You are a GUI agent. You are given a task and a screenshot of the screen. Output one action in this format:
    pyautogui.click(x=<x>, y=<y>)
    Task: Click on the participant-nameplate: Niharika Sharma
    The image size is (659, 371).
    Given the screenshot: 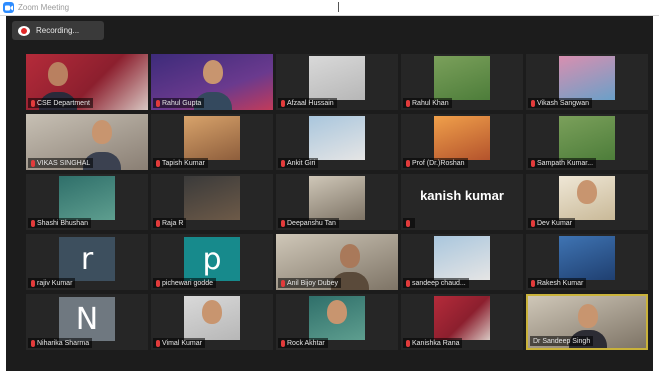 What is the action you would take?
    pyautogui.click(x=60, y=343)
    